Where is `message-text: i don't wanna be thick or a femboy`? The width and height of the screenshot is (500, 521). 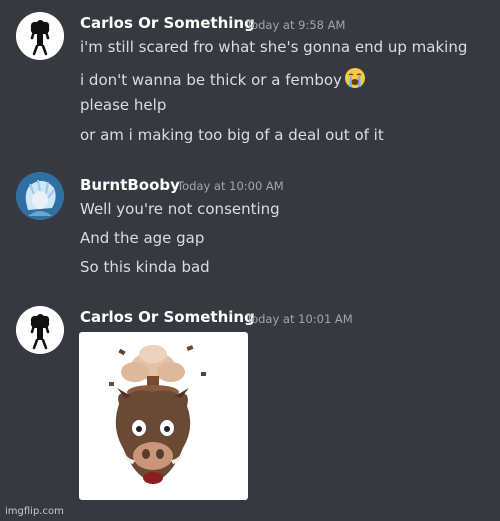
message-text: i don't wanna be thick or a femboy is located at coordinates (223, 80).